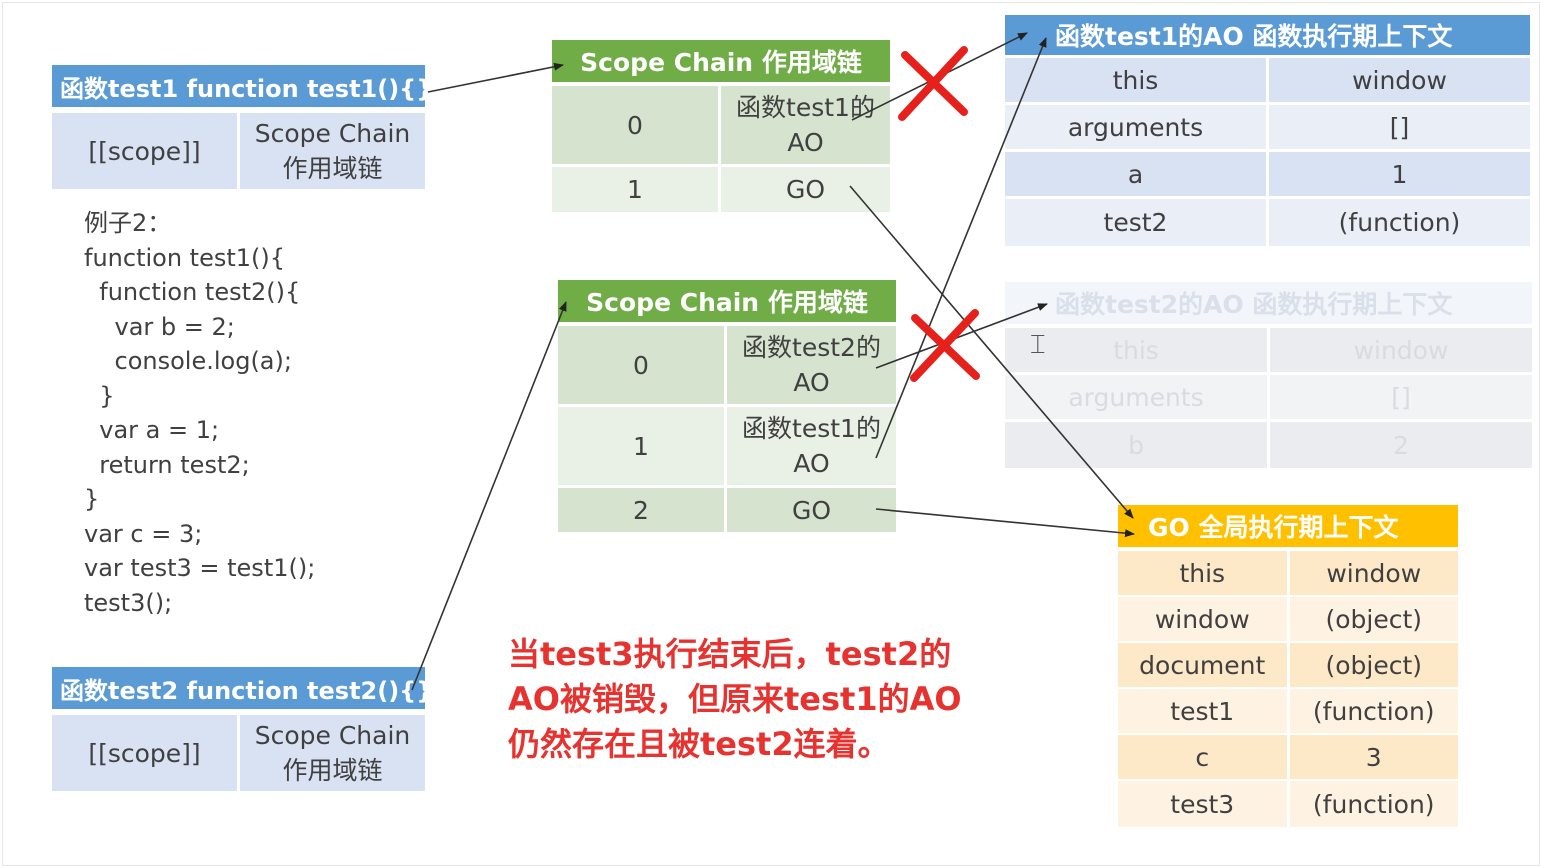 Image resolution: width=1544 pixels, height=868 pixels. I want to click on code-line: var c = 3;, so click(143, 533).